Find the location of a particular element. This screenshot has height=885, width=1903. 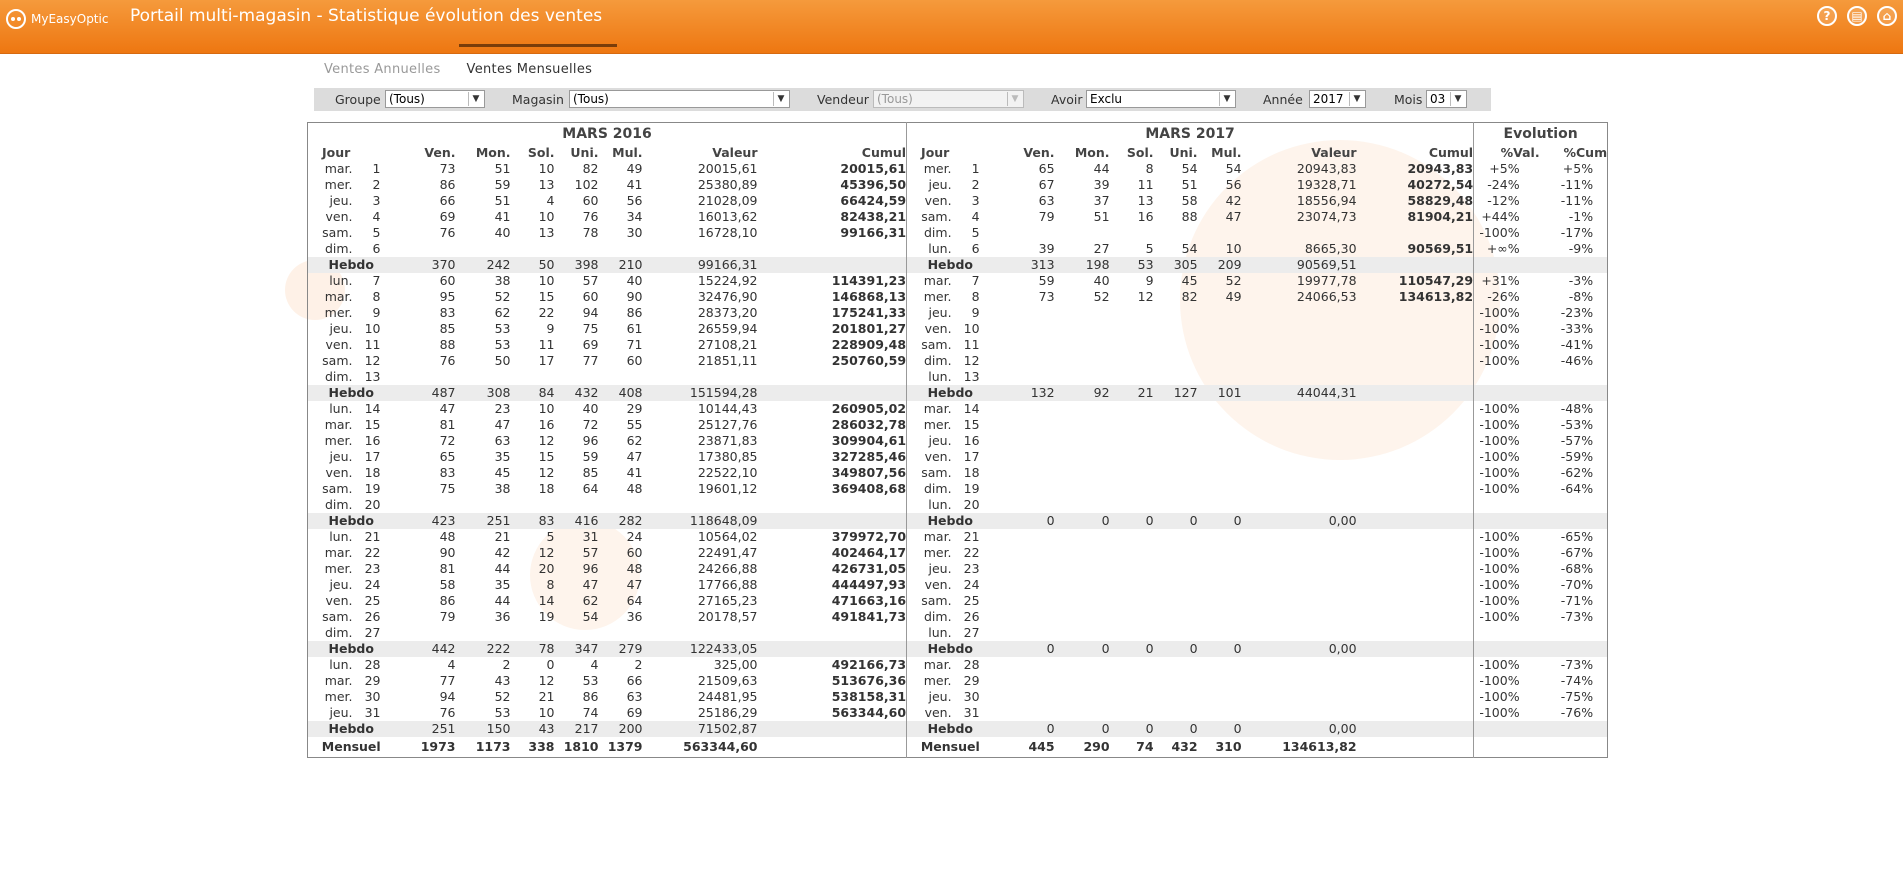

left-cell: 102 is located at coordinates (586, 184).